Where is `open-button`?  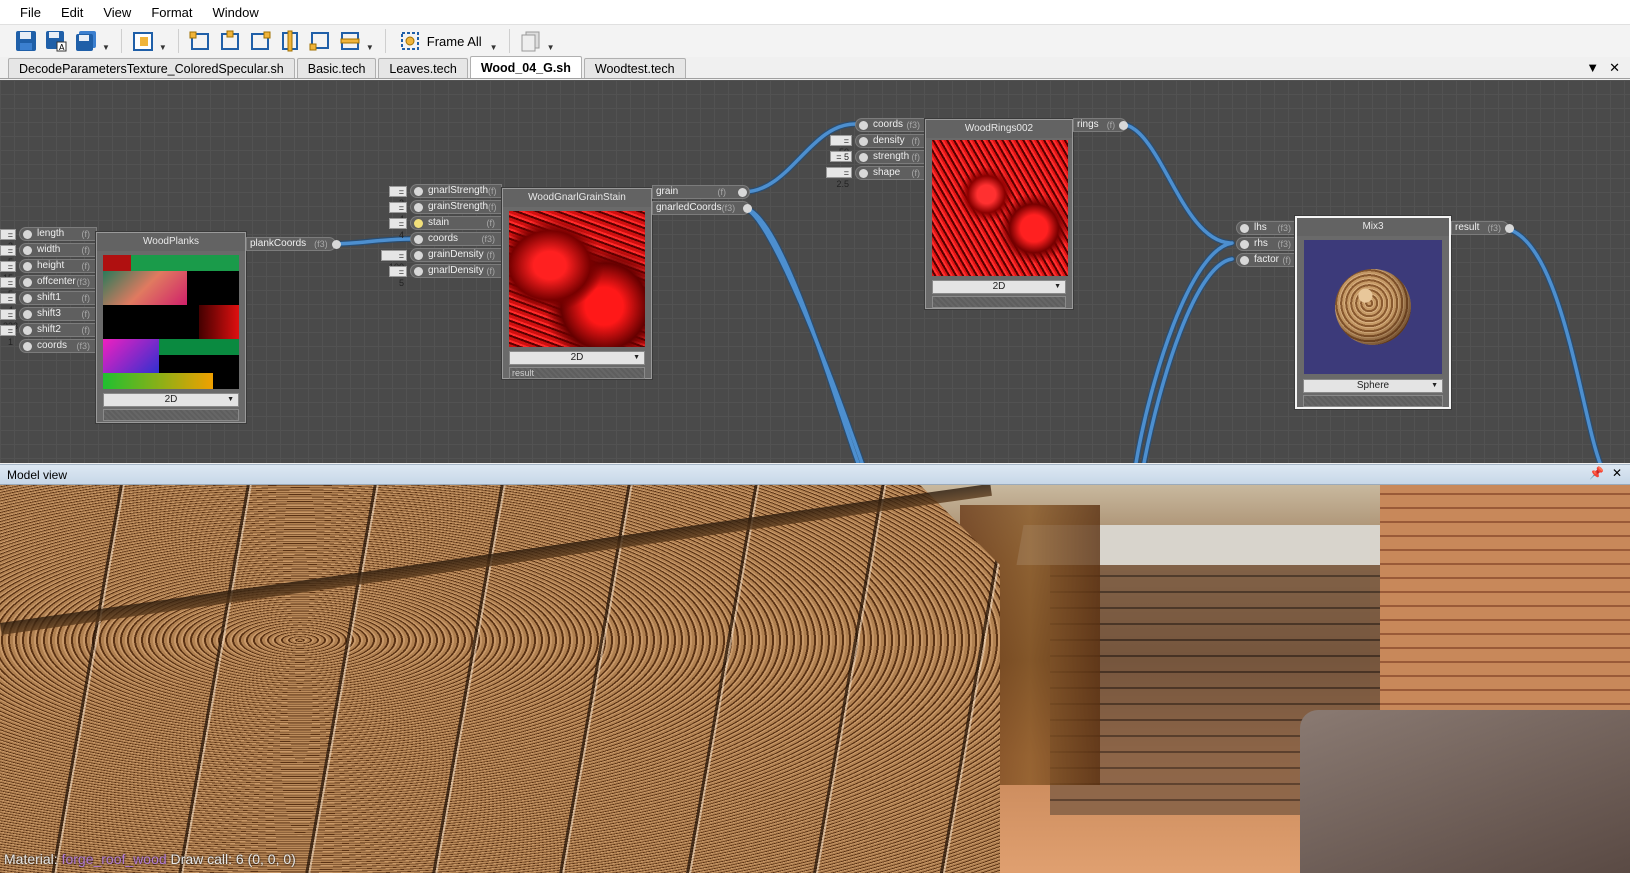 open-button is located at coordinates (143, 41).